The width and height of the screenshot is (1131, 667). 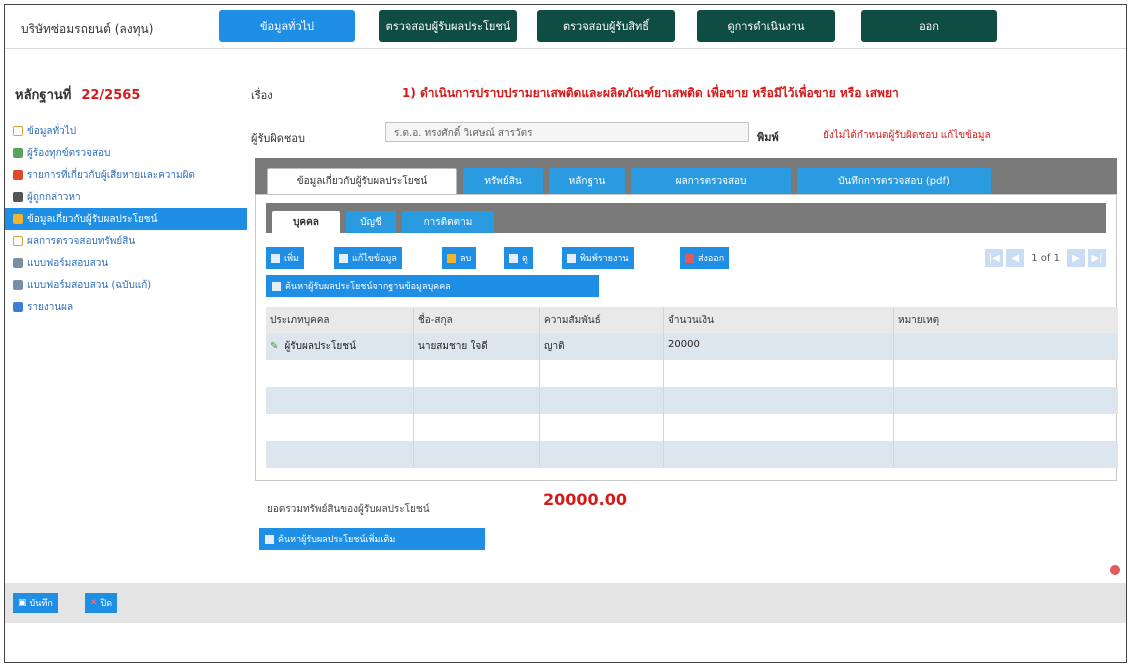 I want to click on delete-button: ลบ, so click(x=459, y=258).